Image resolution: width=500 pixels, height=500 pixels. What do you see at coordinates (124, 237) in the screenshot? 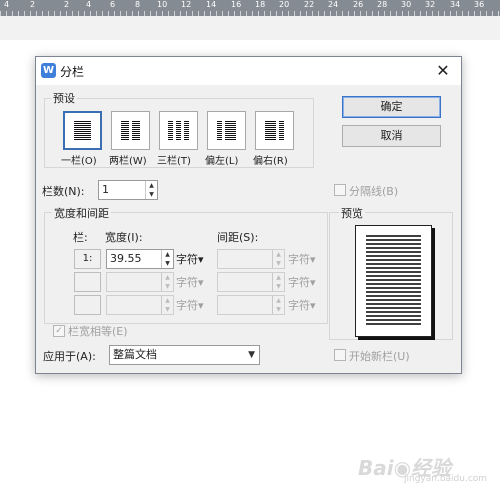
I see `width-header: 宽度(I):` at bounding box center [124, 237].